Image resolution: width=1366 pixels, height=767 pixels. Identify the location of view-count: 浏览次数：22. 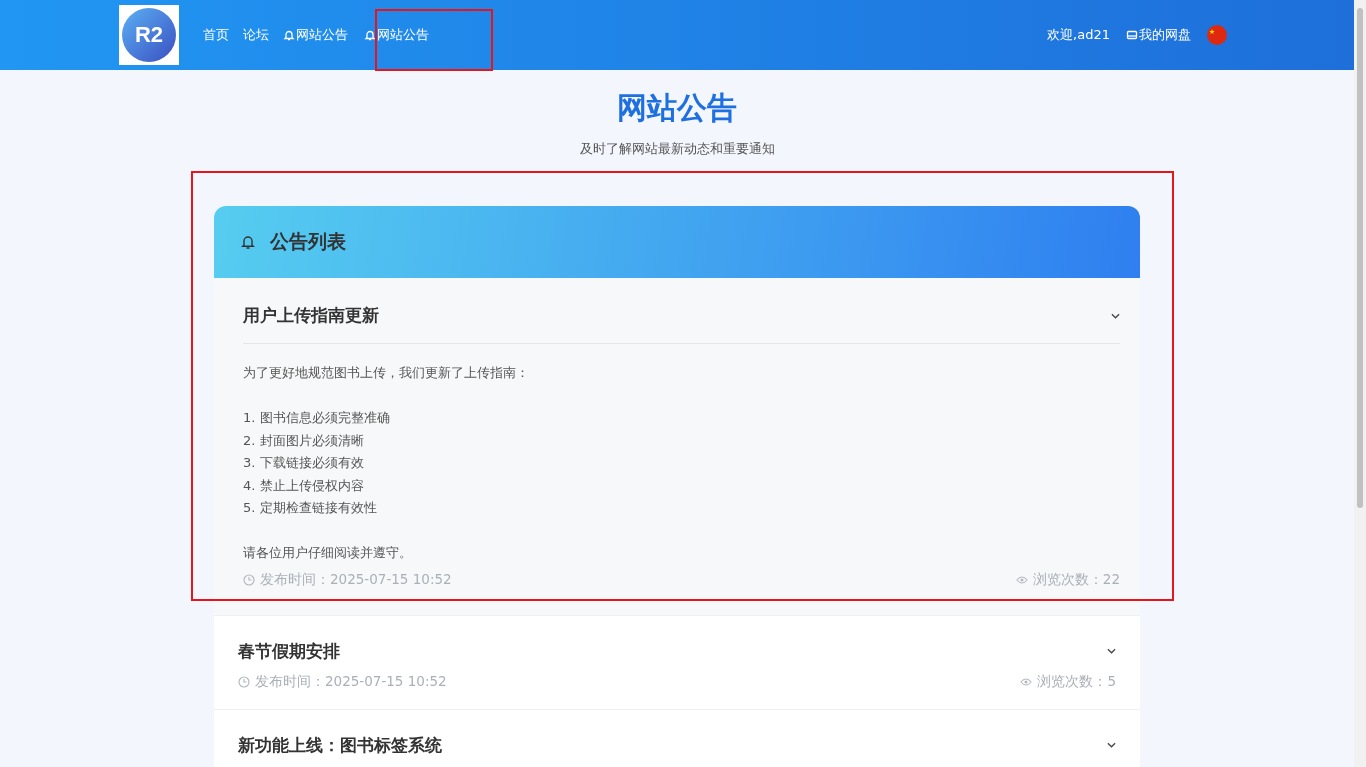
(1067, 579).